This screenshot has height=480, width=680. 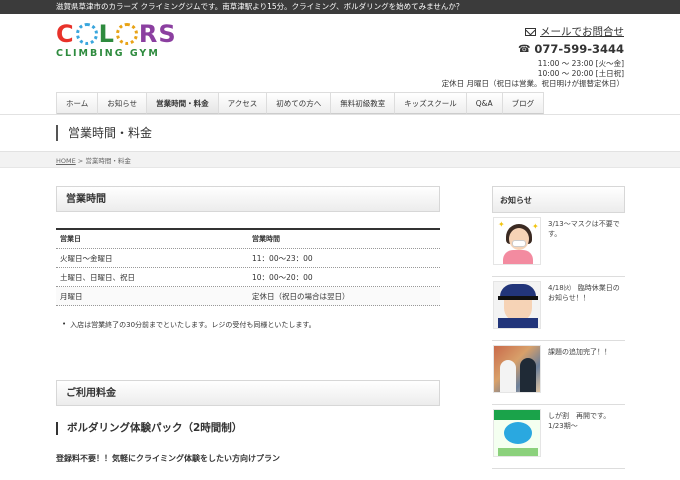 What do you see at coordinates (123, 103) in the screenshot?
I see `nav-item-news: お知らせ` at bounding box center [123, 103].